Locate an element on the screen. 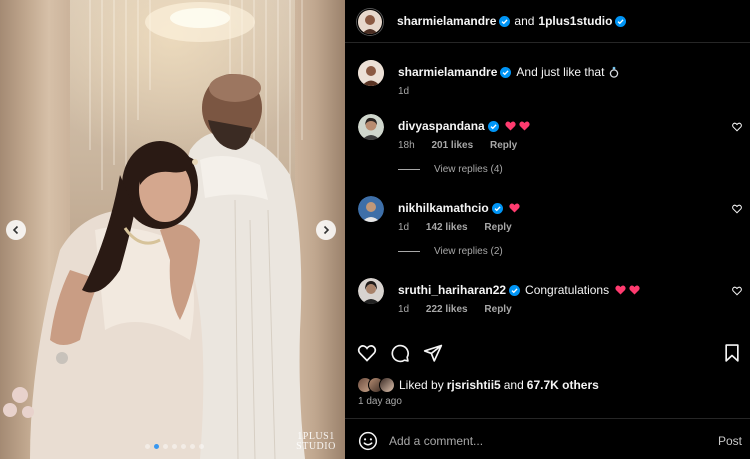 Image resolution: width=750 pixels, height=459 pixels. liker-avatars is located at coordinates (376, 385).